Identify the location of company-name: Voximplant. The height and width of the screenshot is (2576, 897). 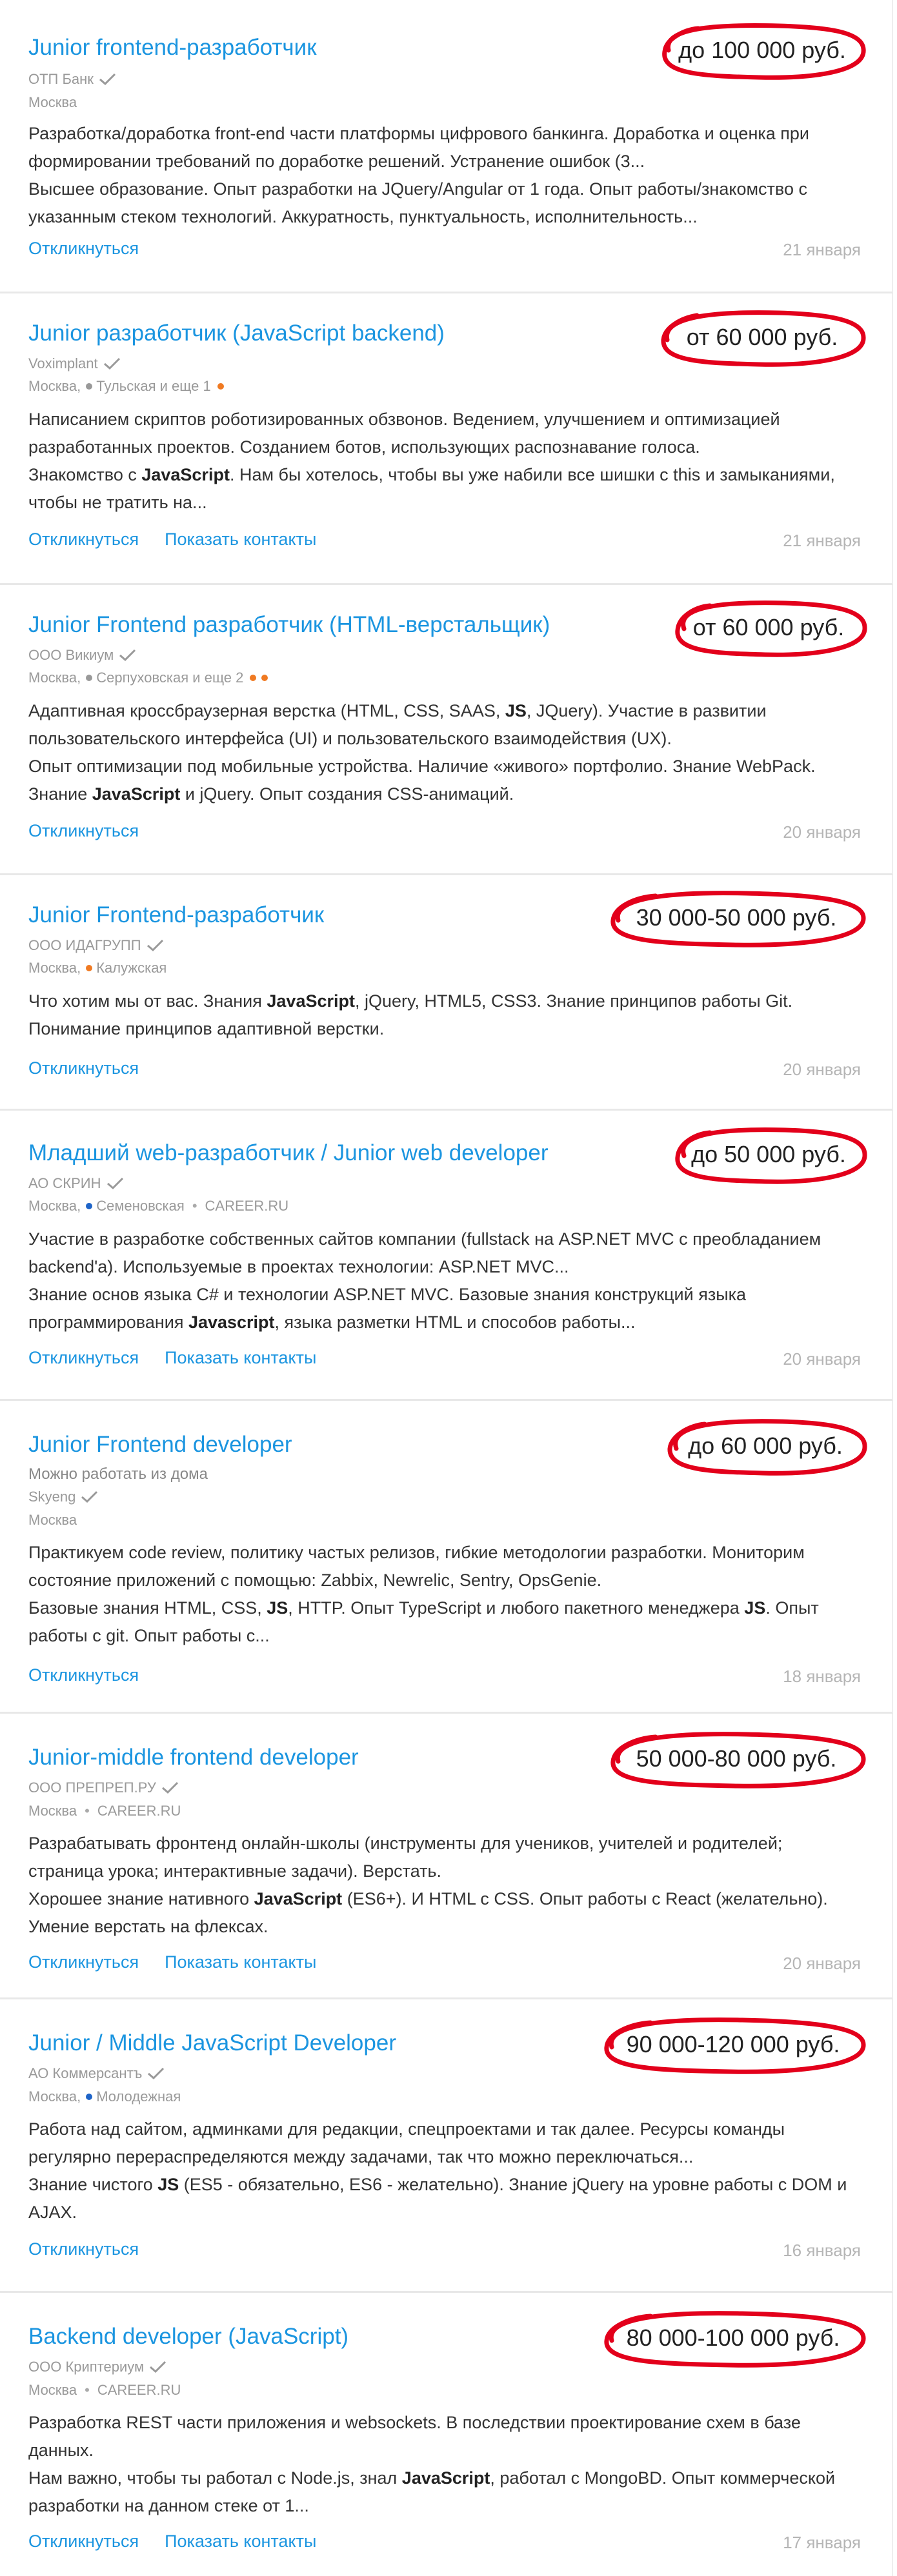
(74, 363).